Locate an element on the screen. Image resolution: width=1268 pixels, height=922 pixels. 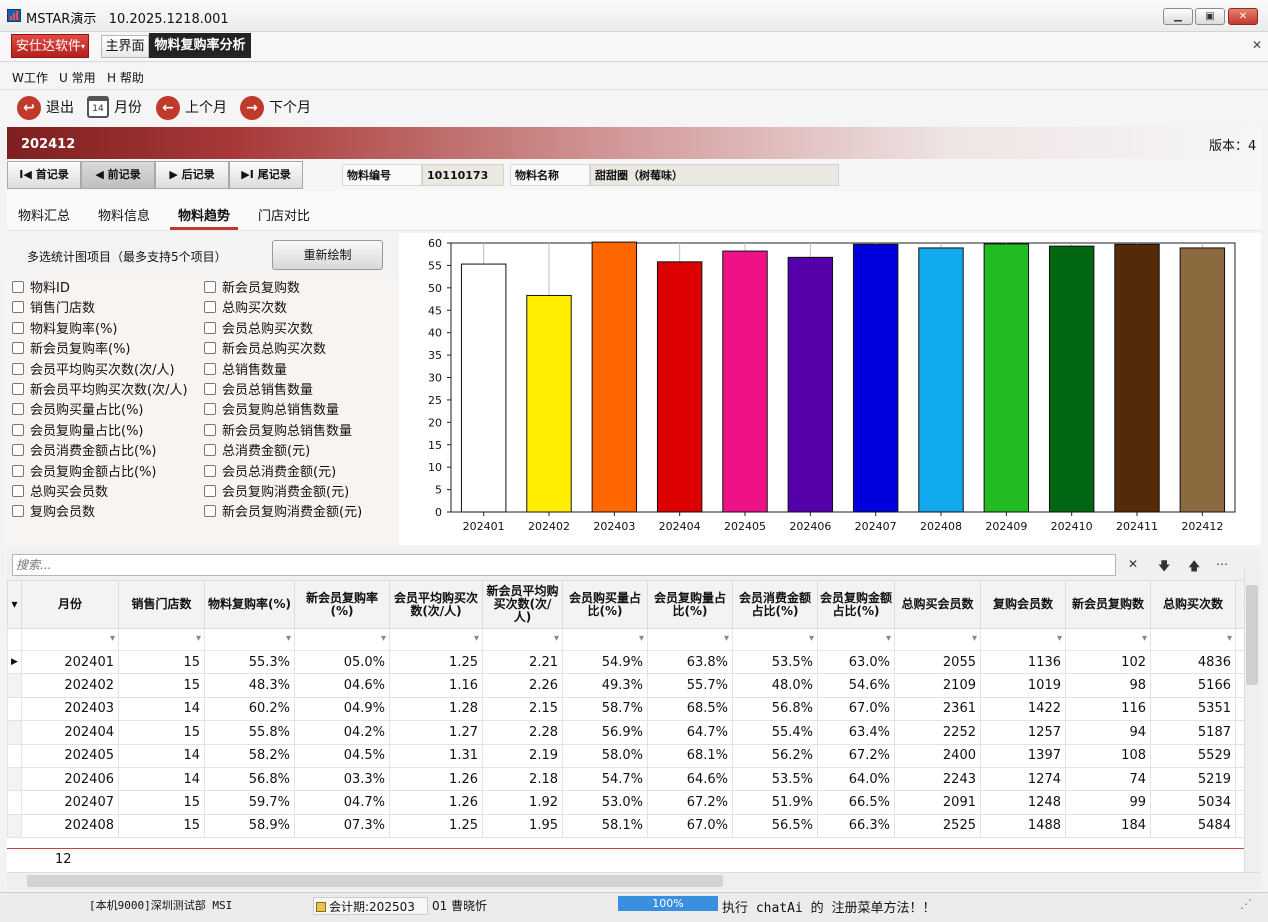
table-cell: 68.5% is located at coordinates (690, 709).